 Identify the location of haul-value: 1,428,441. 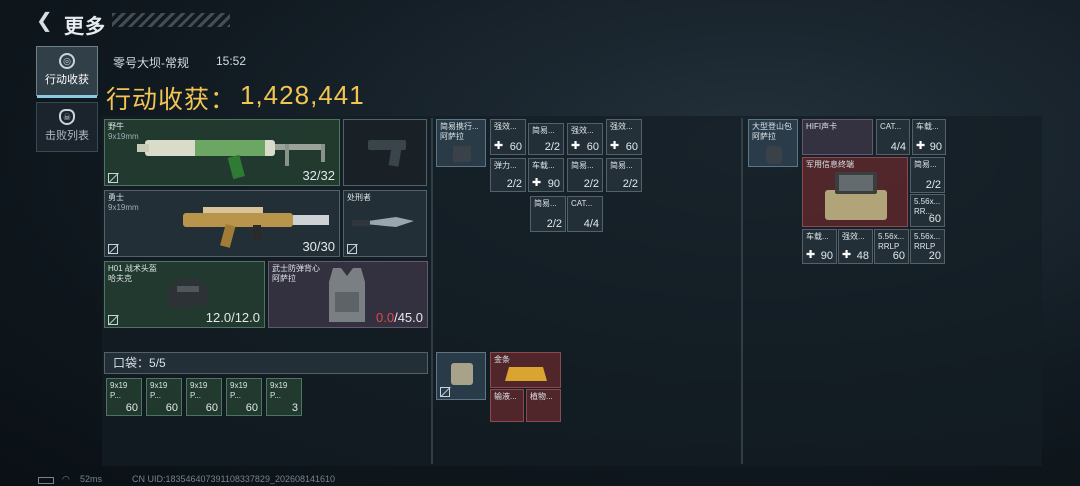
(302, 95).